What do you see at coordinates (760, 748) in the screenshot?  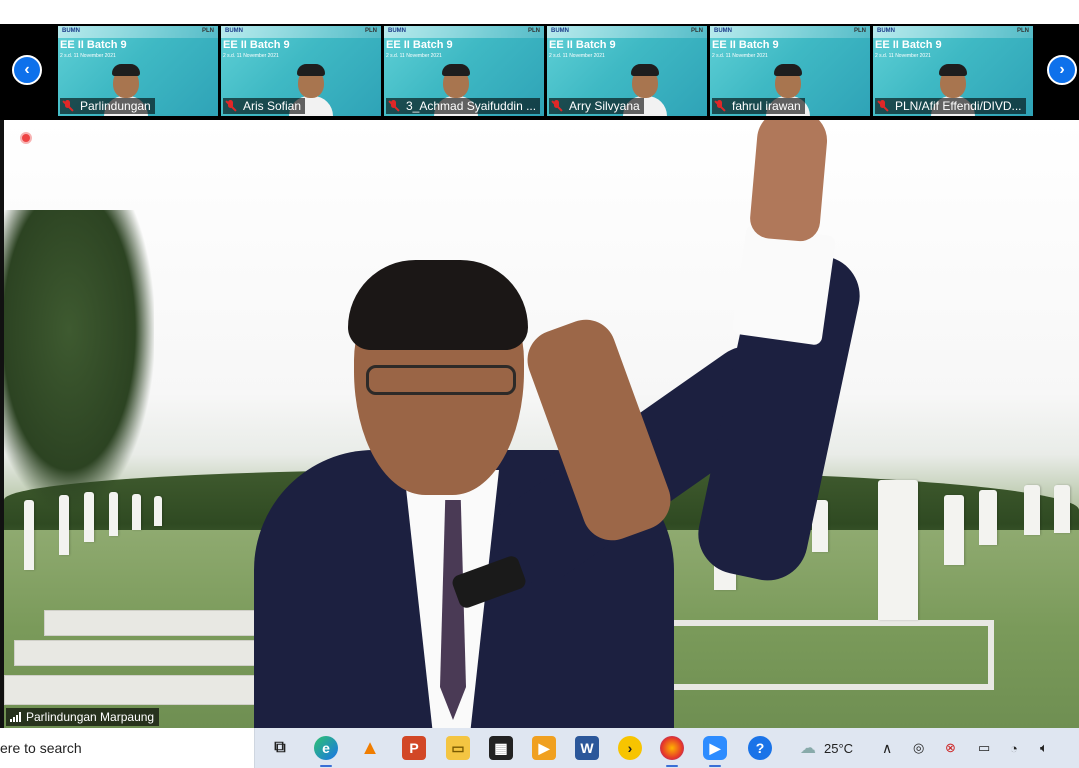 I see `help-icon: ?` at bounding box center [760, 748].